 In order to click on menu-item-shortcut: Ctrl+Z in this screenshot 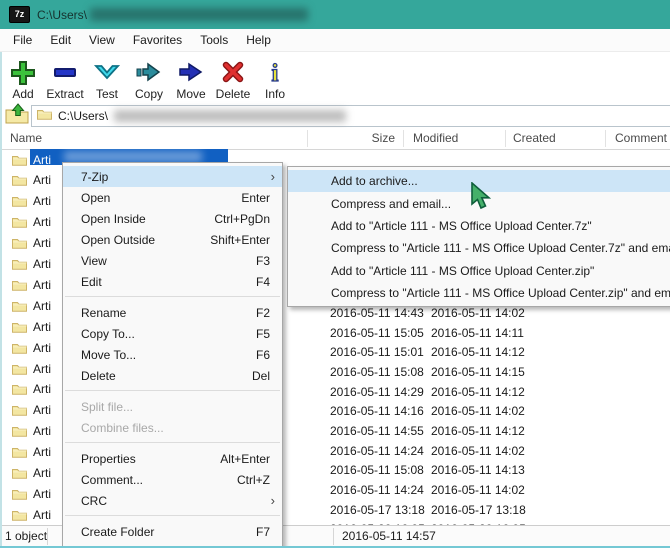, I will do `click(253, 479)`.